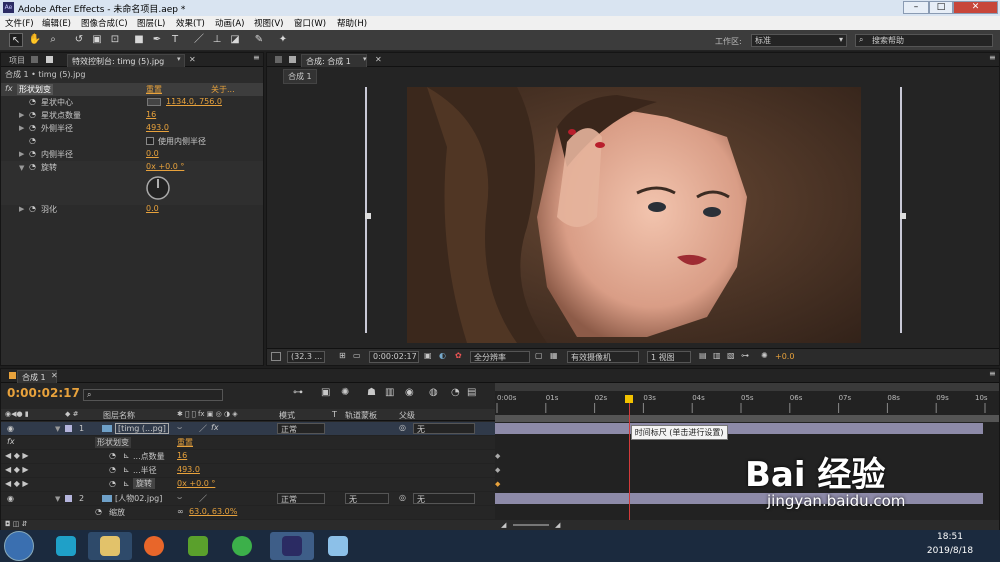 The height and width of the screenshot is (562, 1000). I want to click on header-parent: 父级, so click(407, 415).